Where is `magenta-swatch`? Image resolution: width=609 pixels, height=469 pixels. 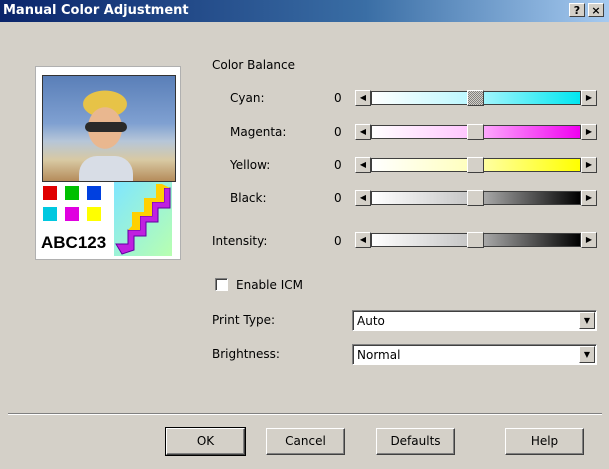
magenta-swatch is located at coordinates (72, 214).